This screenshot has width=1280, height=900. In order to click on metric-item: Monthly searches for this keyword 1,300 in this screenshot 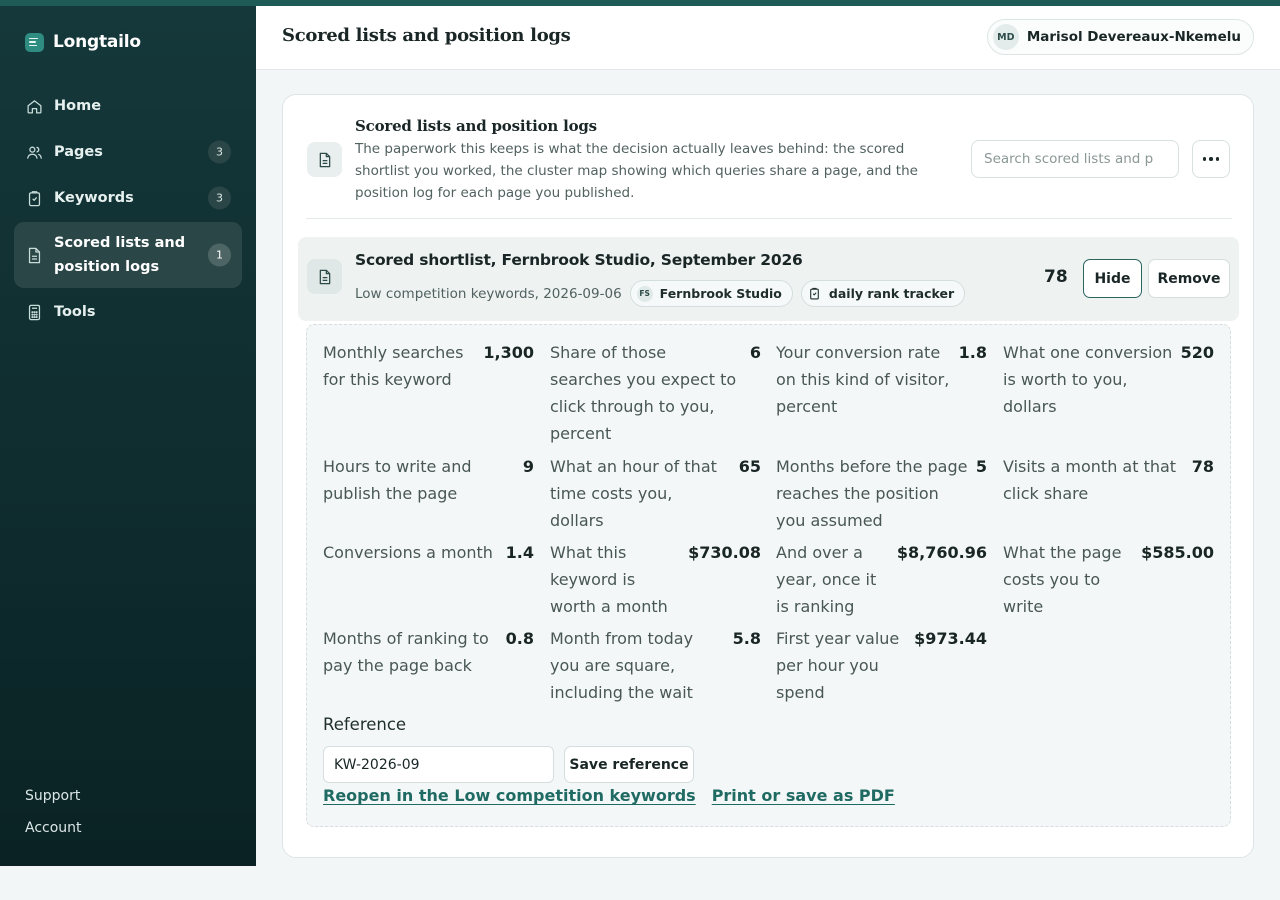, I will do `click(428, 366)`.